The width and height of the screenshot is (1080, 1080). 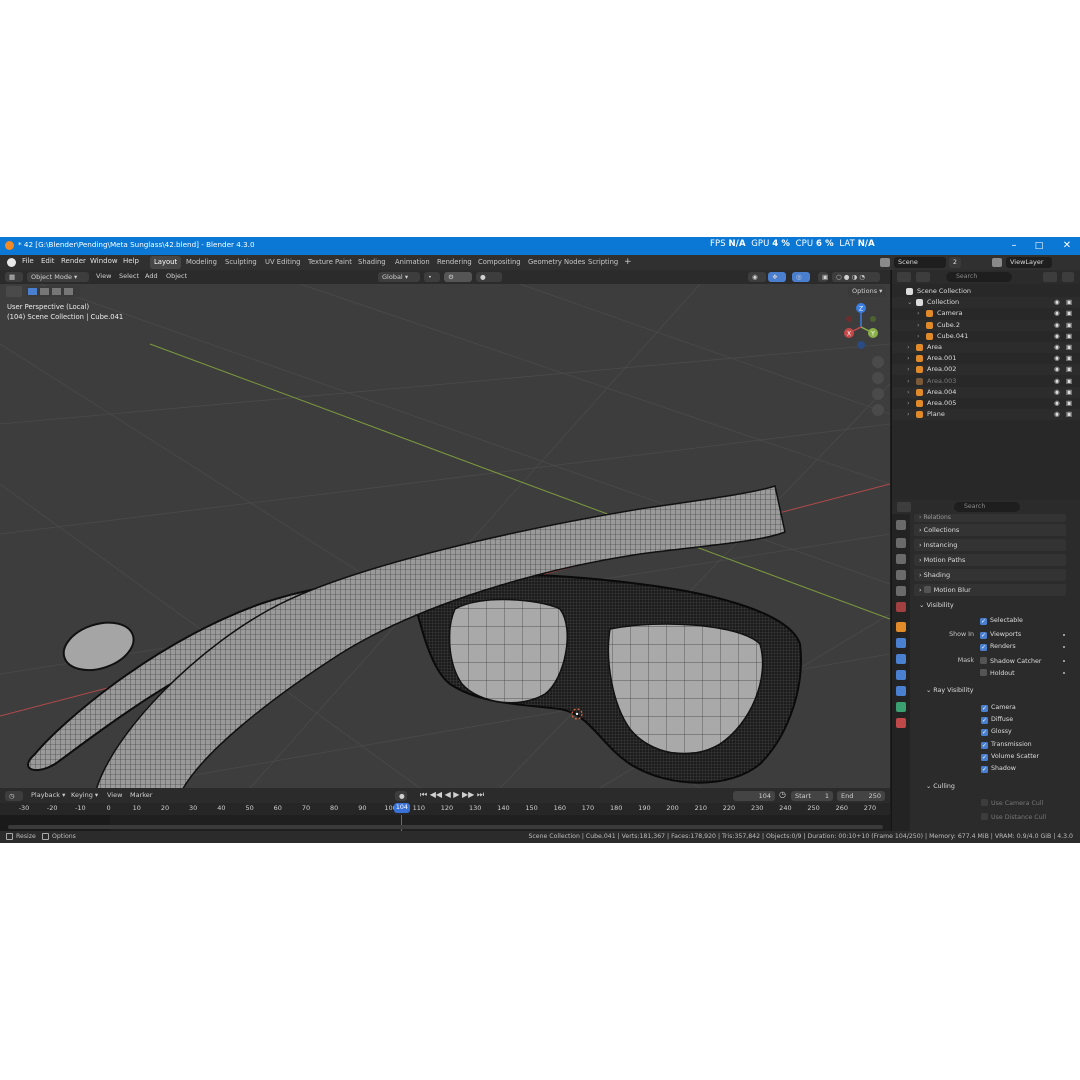 What do you see at coordinates (901, 723) in the screenshot?
I see `material-tab-icon` at bounding box center [901, 723].